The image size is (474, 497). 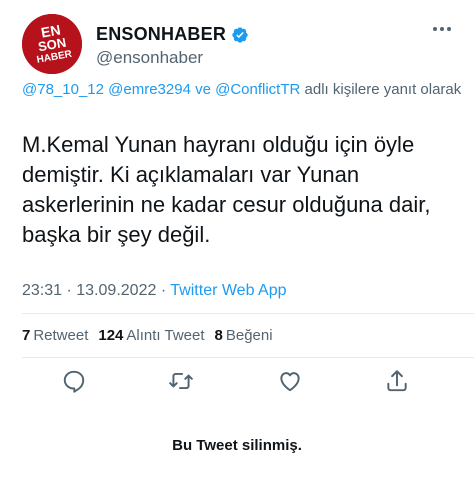 I want to click on avatar: EN SON HABER, so click(x=52, y=44).